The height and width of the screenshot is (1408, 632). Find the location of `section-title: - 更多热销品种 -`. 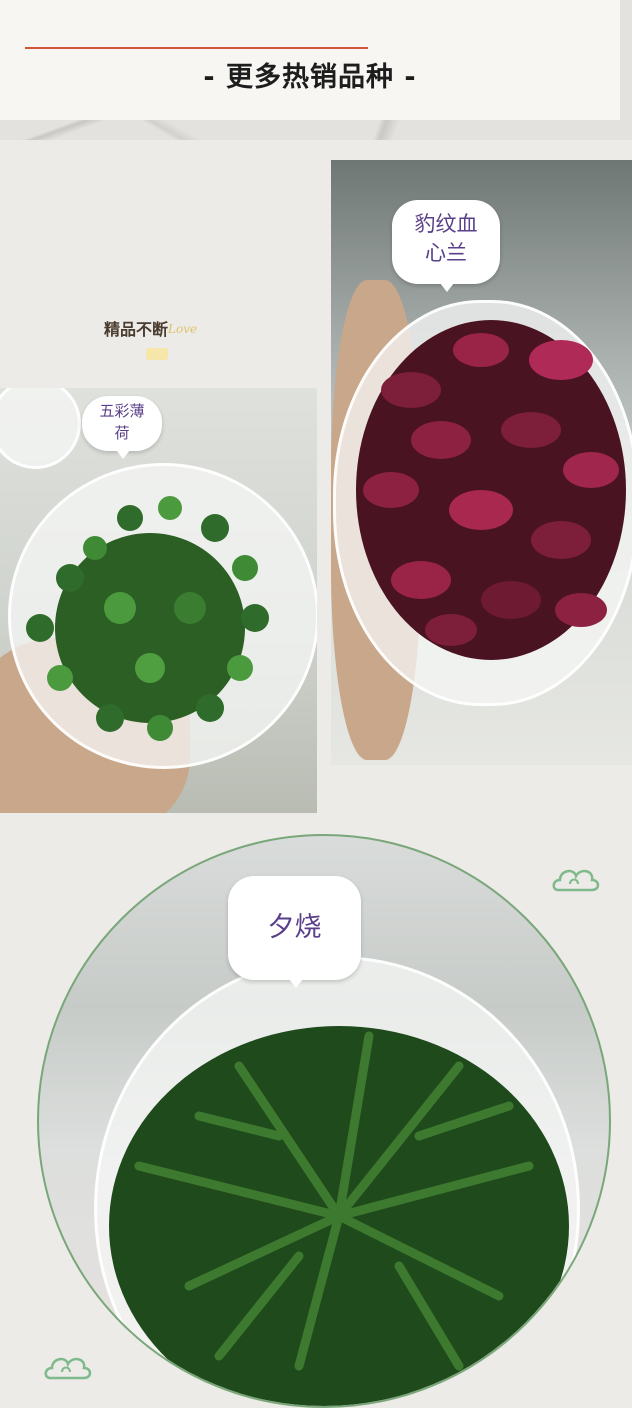

section-title: - 更多热销品种 - is located at coordinates (310, 77).